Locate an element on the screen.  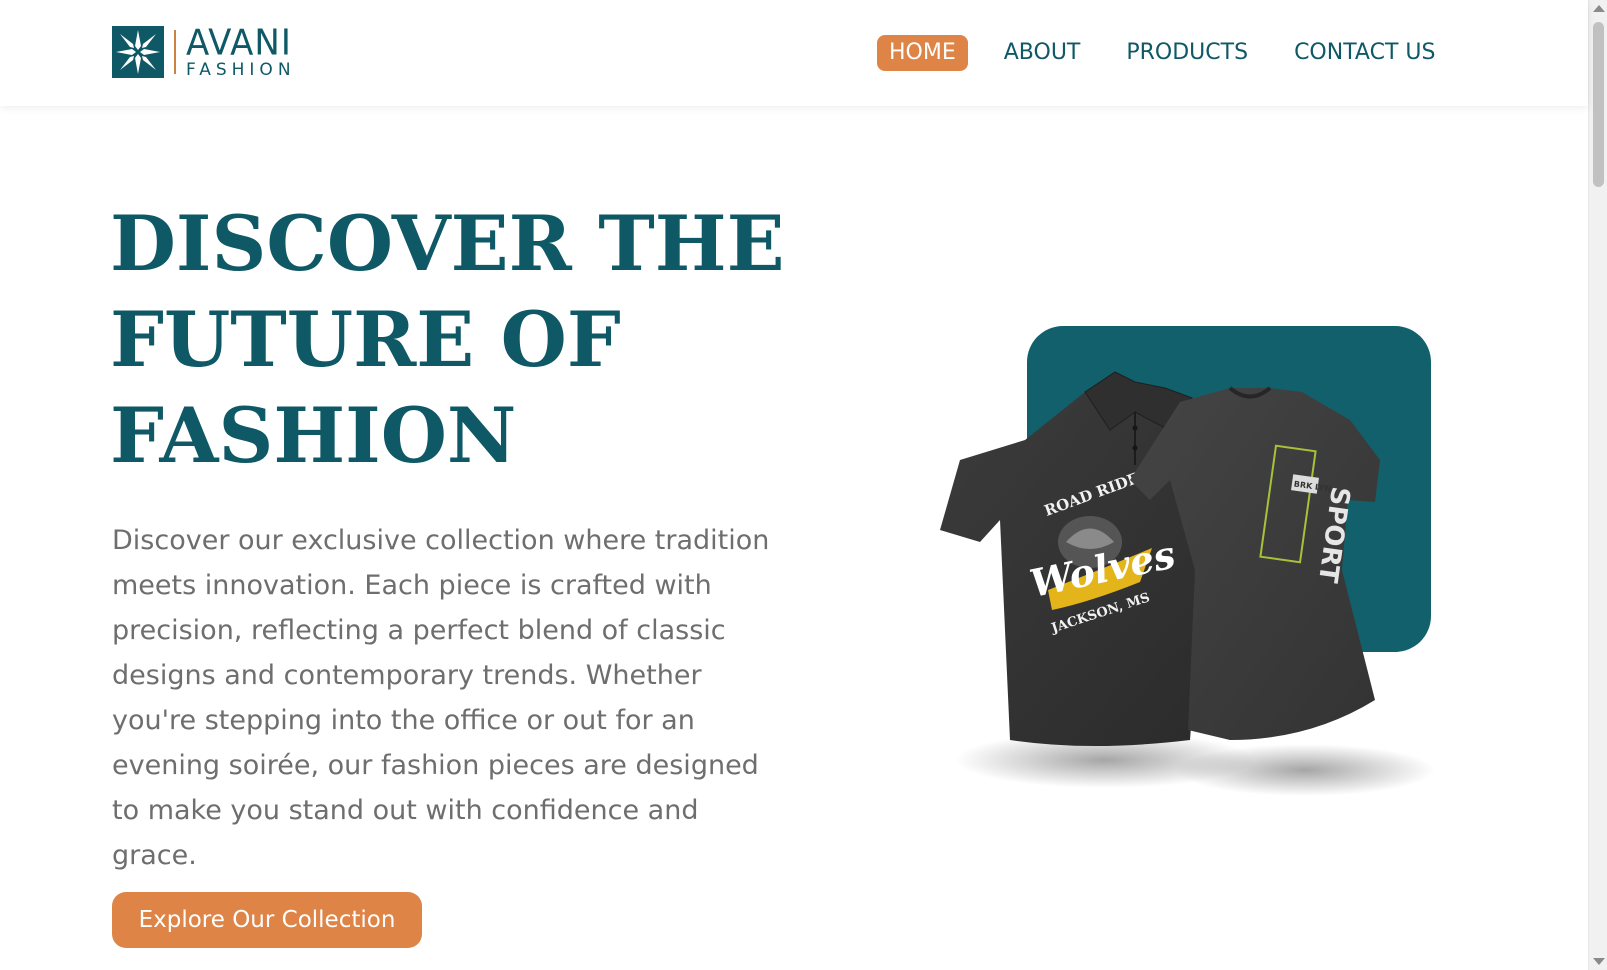
hero-title-line-3: FASHION is located at coordinates (313, 435).